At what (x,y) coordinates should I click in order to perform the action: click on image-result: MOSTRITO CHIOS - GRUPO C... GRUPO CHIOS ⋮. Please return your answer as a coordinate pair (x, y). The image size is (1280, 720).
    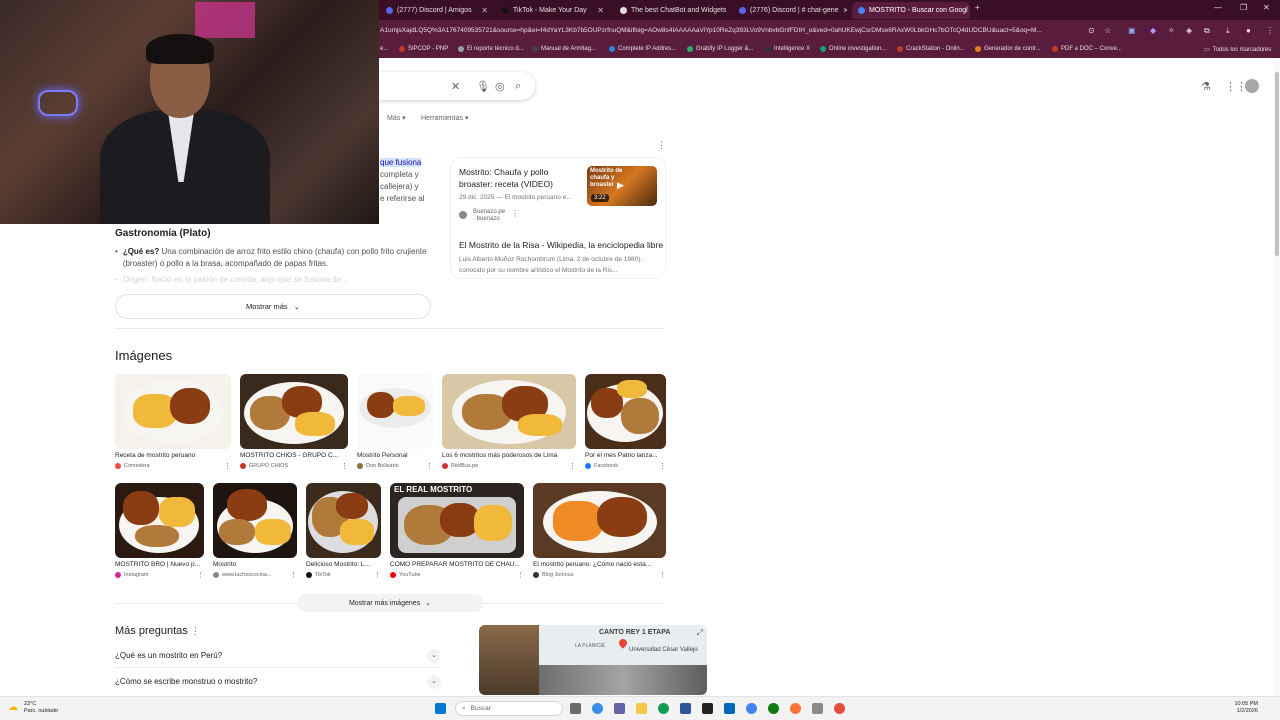
    Looking at the image, I should click on (294, 422).